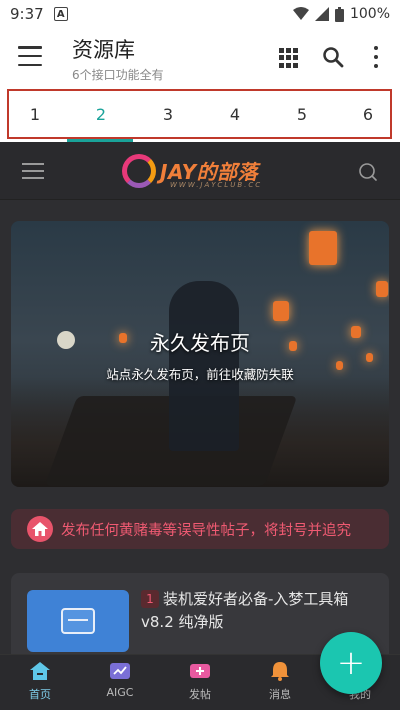 This screenshot has width=400, height=710. I want to click on tab-6: 6, so click(368, 114).